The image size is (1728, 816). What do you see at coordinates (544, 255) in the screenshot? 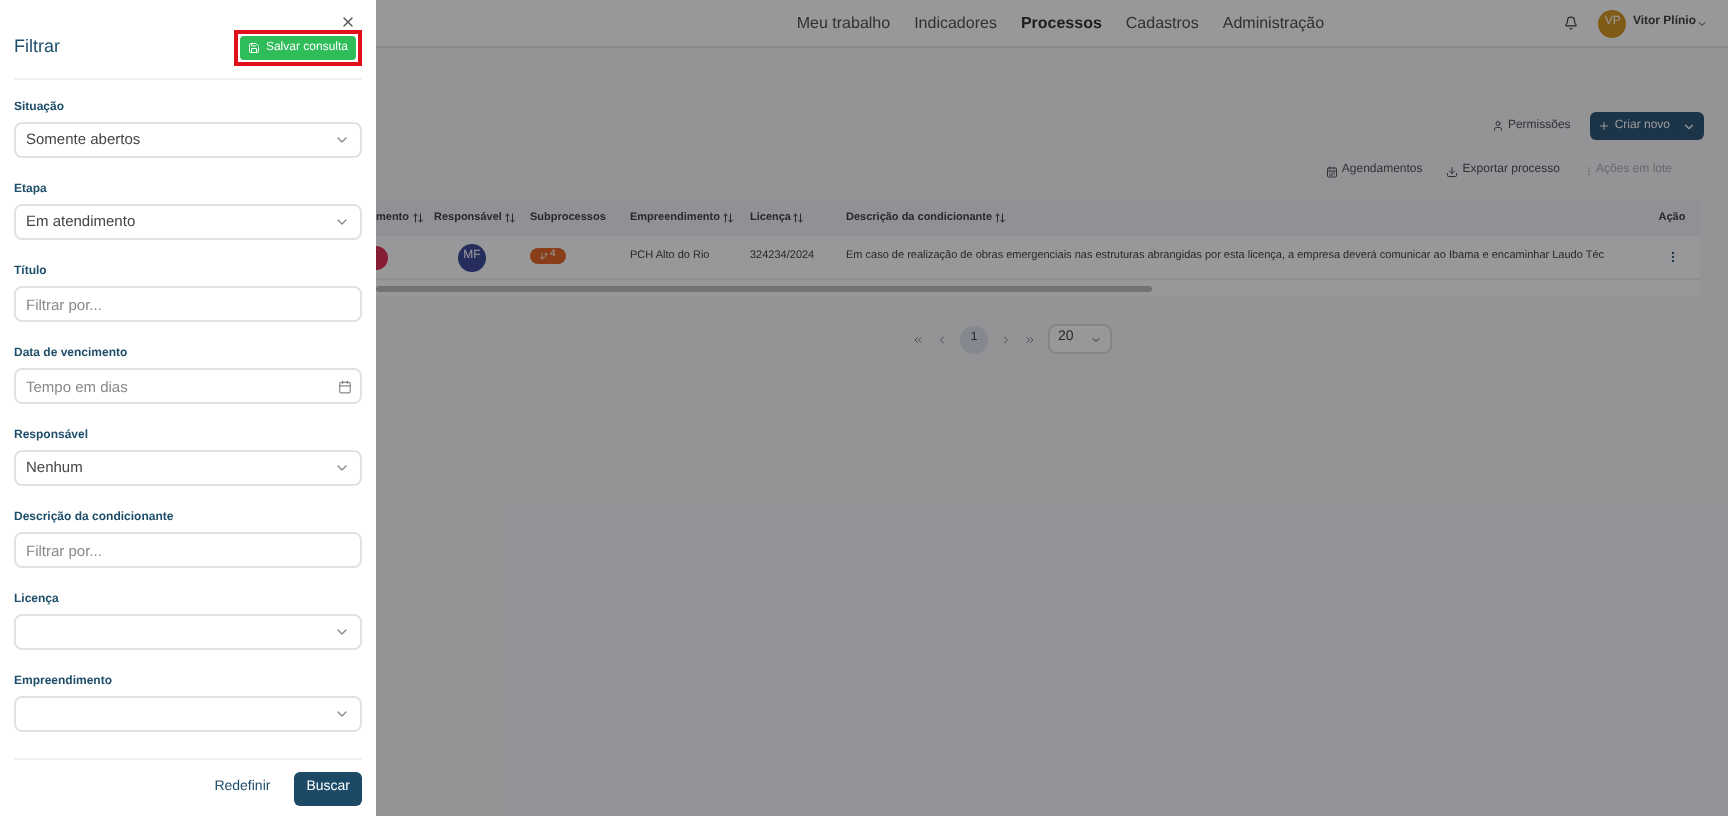
I see `branch-icon` at bounding box center [544, 255].